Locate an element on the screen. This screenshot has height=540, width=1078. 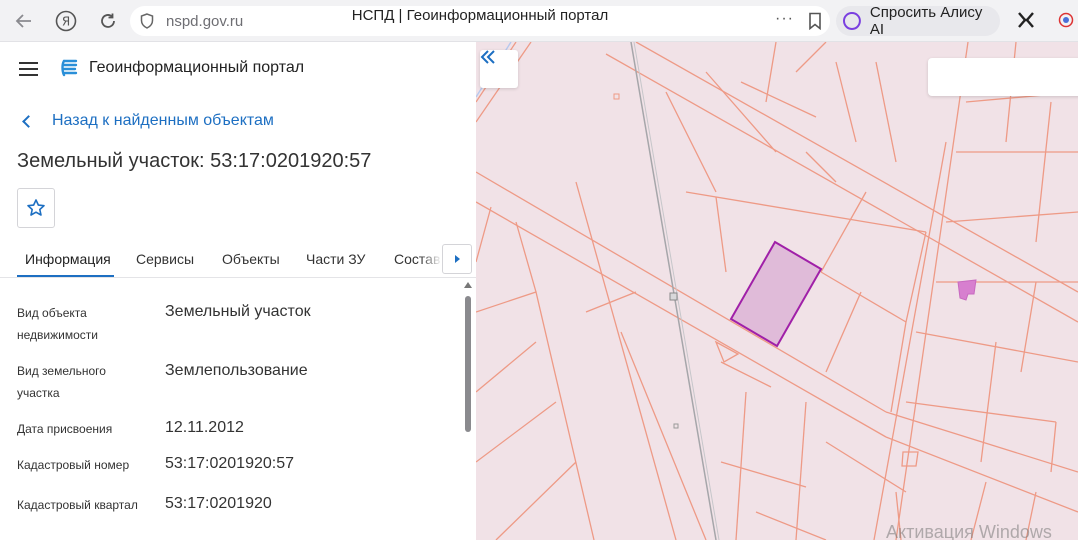
star-icon is located at coordinates (36, 207).